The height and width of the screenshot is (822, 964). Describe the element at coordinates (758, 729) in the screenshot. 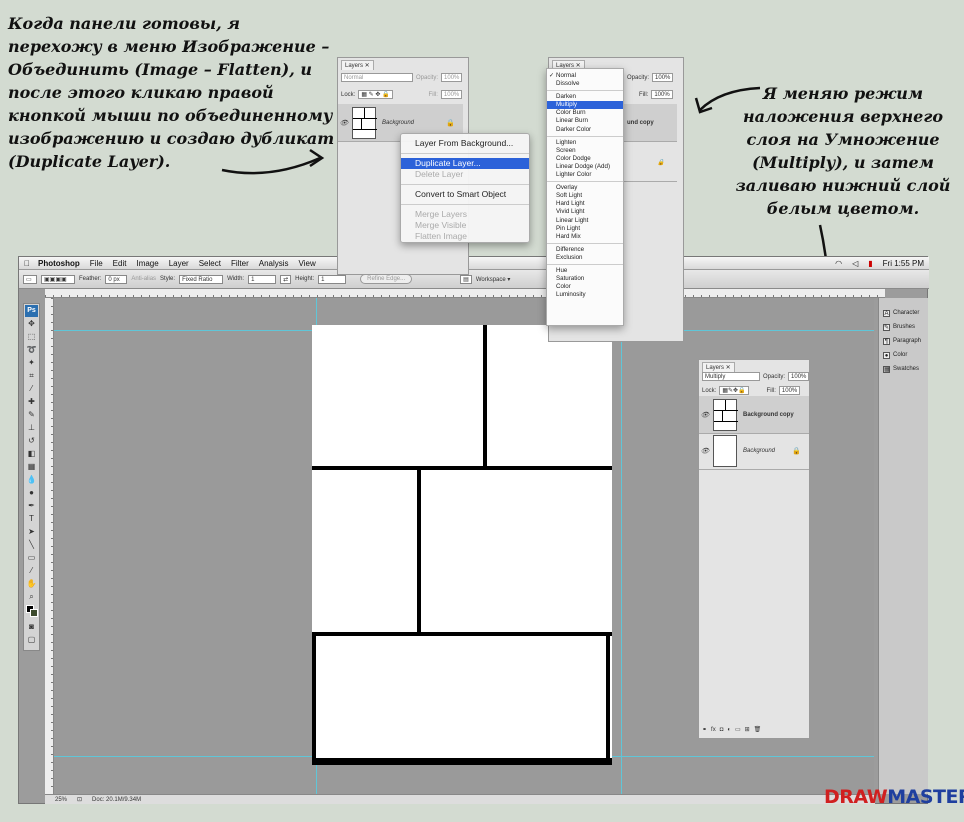

I see `trash-icon: 🗑` at that location.